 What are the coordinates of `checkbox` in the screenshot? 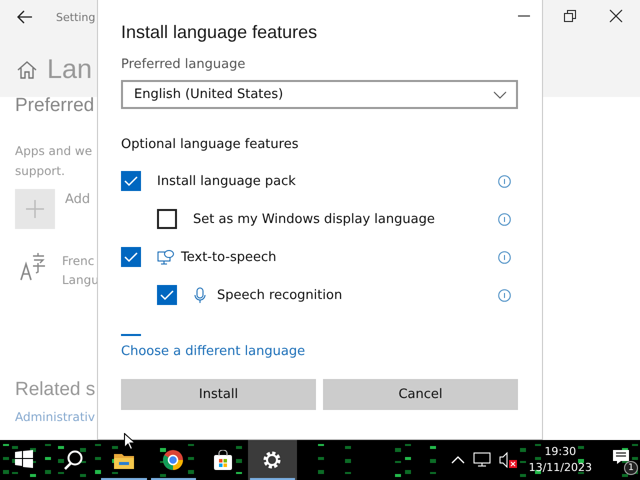 It's located at (167, 219).